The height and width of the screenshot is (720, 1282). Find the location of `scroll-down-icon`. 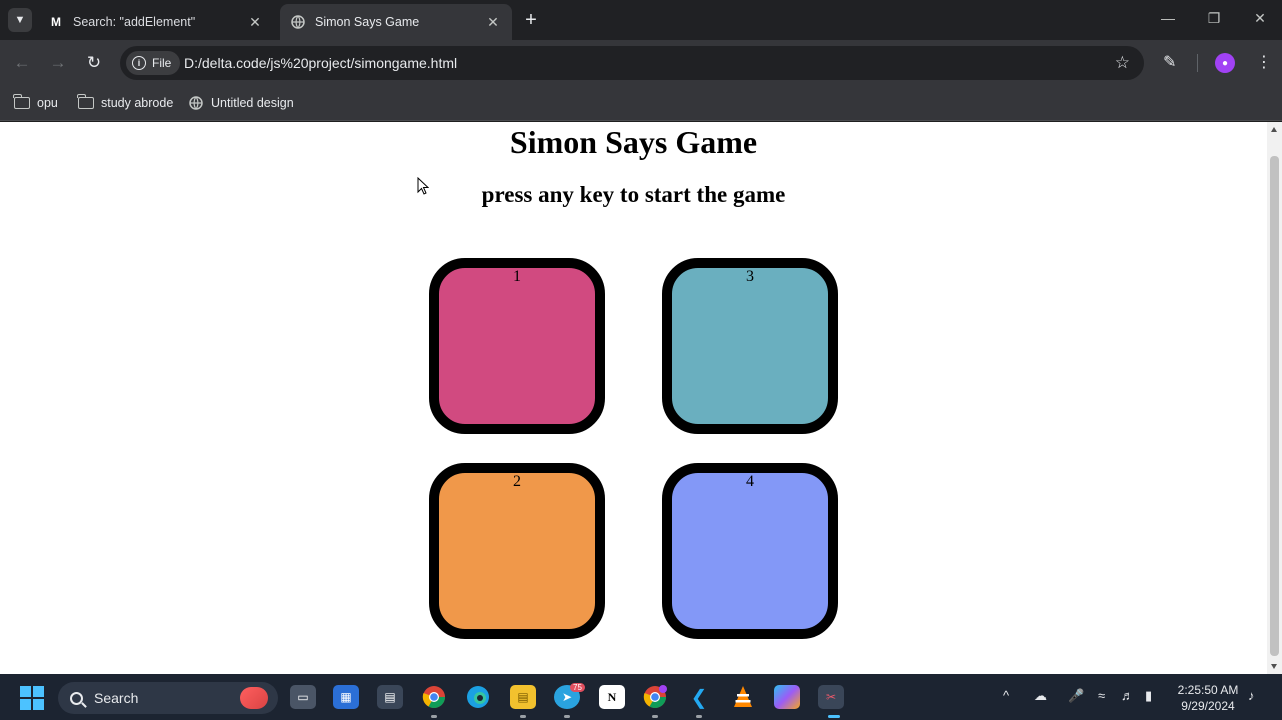

scroll-down-icon is located at coordinates (1274, 666).